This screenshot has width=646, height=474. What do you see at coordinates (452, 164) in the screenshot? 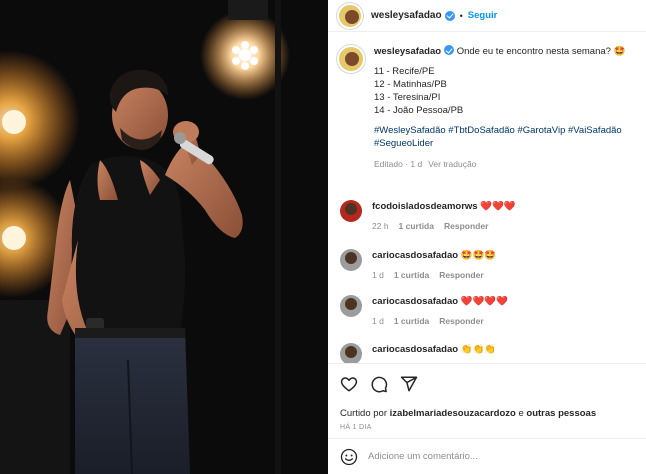
I see `see-translation-link: Ver tradução` at bounding box center [452, 164].